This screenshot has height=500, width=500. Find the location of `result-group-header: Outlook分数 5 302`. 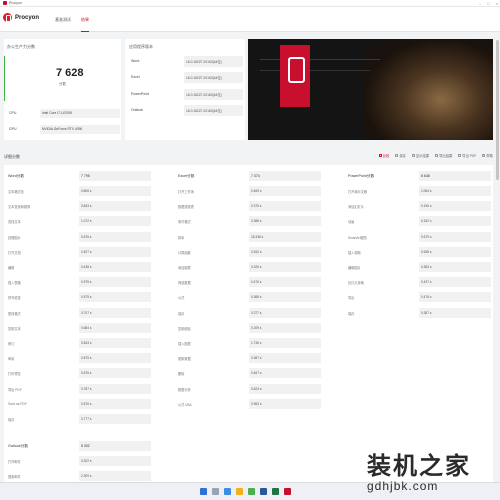

result-group-header: Outlook分数 5 302 is located at coordinates (78, 446).